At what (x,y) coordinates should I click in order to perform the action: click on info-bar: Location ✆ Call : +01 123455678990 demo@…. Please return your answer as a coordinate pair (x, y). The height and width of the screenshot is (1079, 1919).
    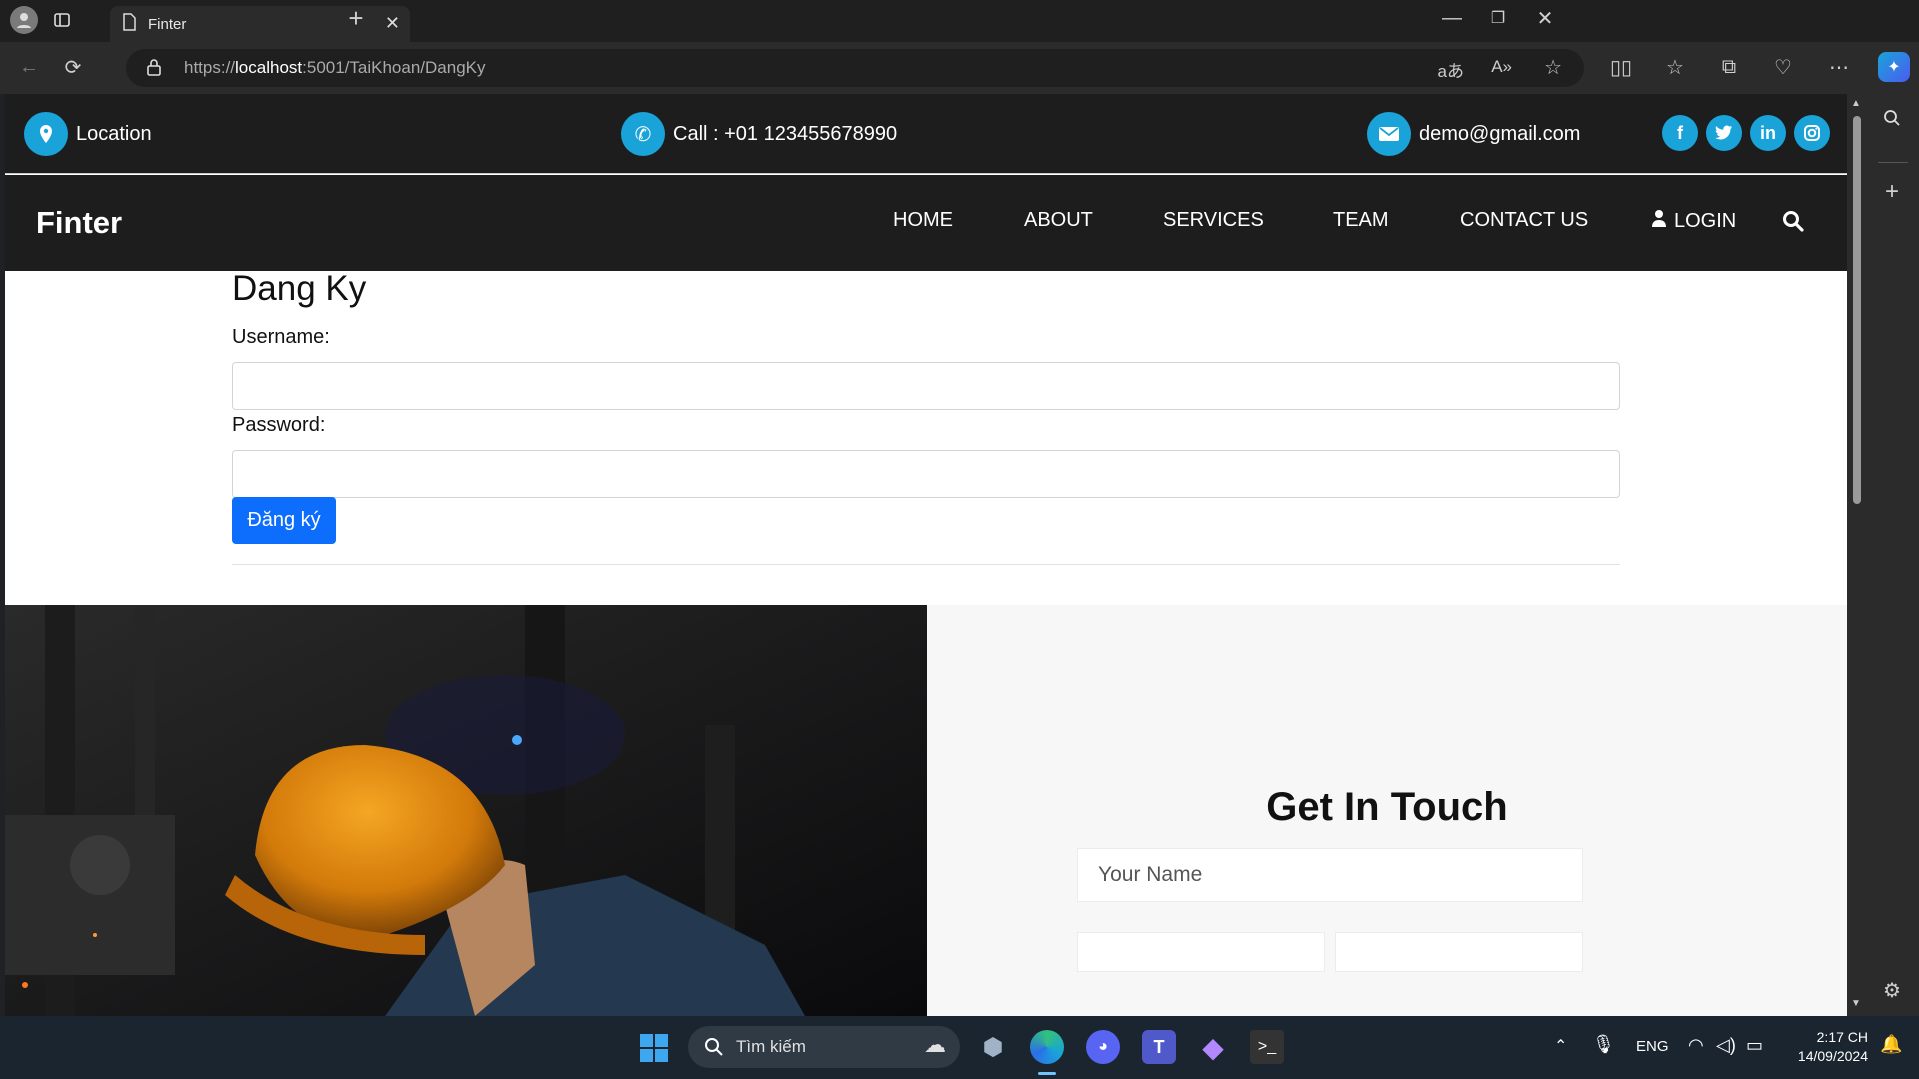
    Looking at the image, I should click on (926, 134).